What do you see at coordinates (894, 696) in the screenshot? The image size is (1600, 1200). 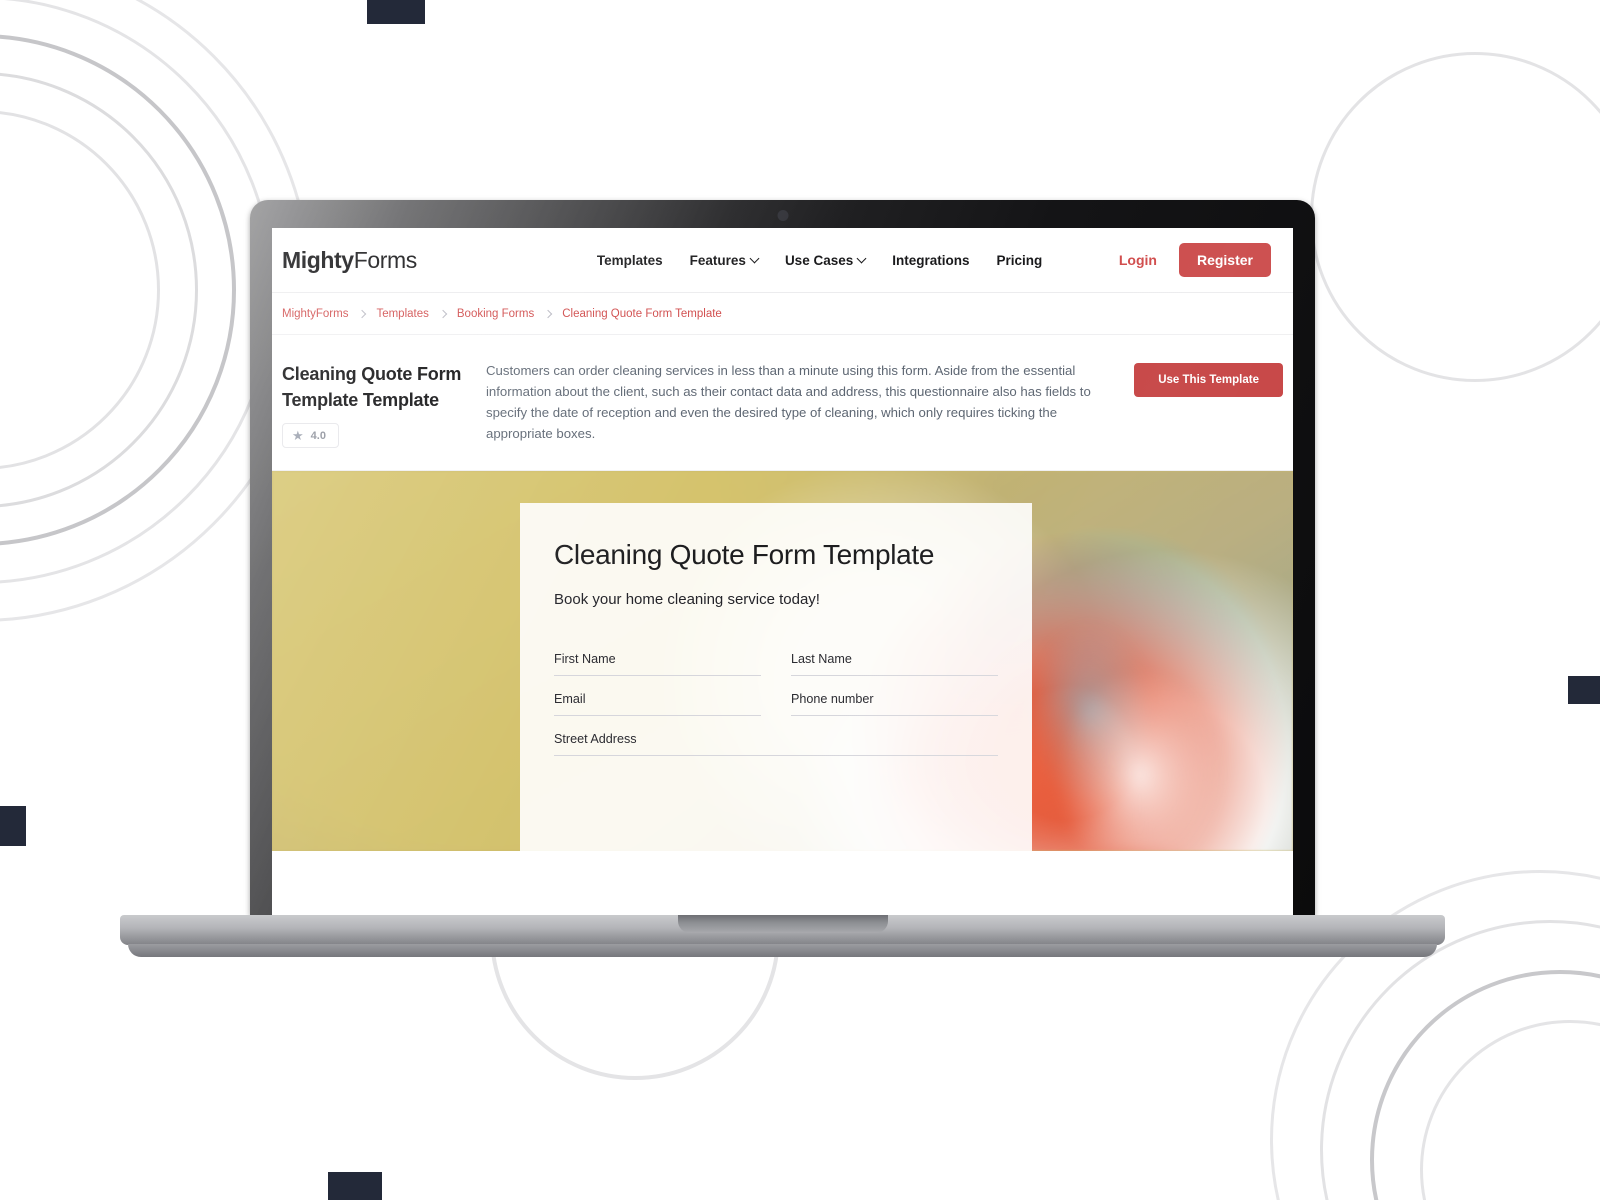 I see `field-phone-number: Phone number` at bounding box center [894, 696].